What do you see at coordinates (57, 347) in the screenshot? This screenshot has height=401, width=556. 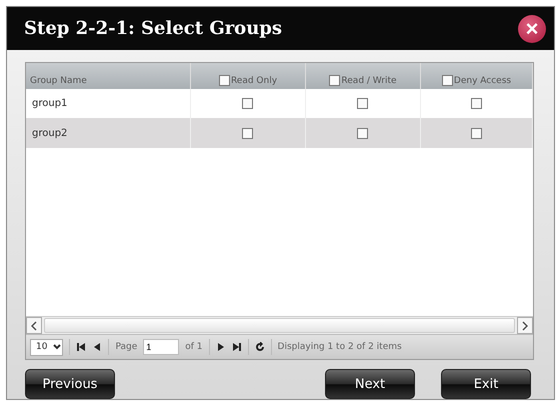 I see `dropdown-icon` at bounding box center [57, 347].